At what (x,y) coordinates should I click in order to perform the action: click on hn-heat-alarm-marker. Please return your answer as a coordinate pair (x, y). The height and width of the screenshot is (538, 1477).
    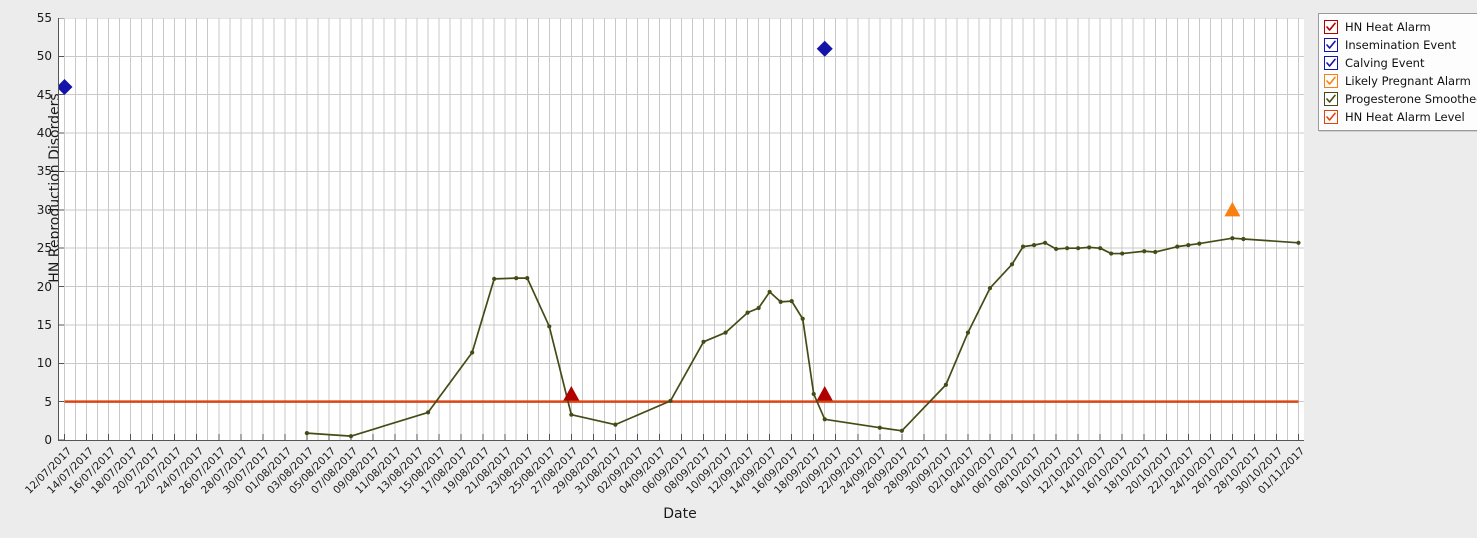
    Looking at the image, I should click on (824, 393).